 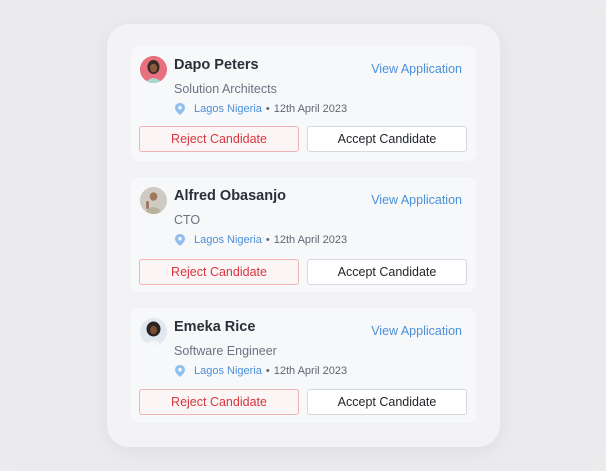 What do you see at coordinates (216, 65) in the screenshot?
I see `candidate-name: Dapo Peters` at bounding box center [216, 65].